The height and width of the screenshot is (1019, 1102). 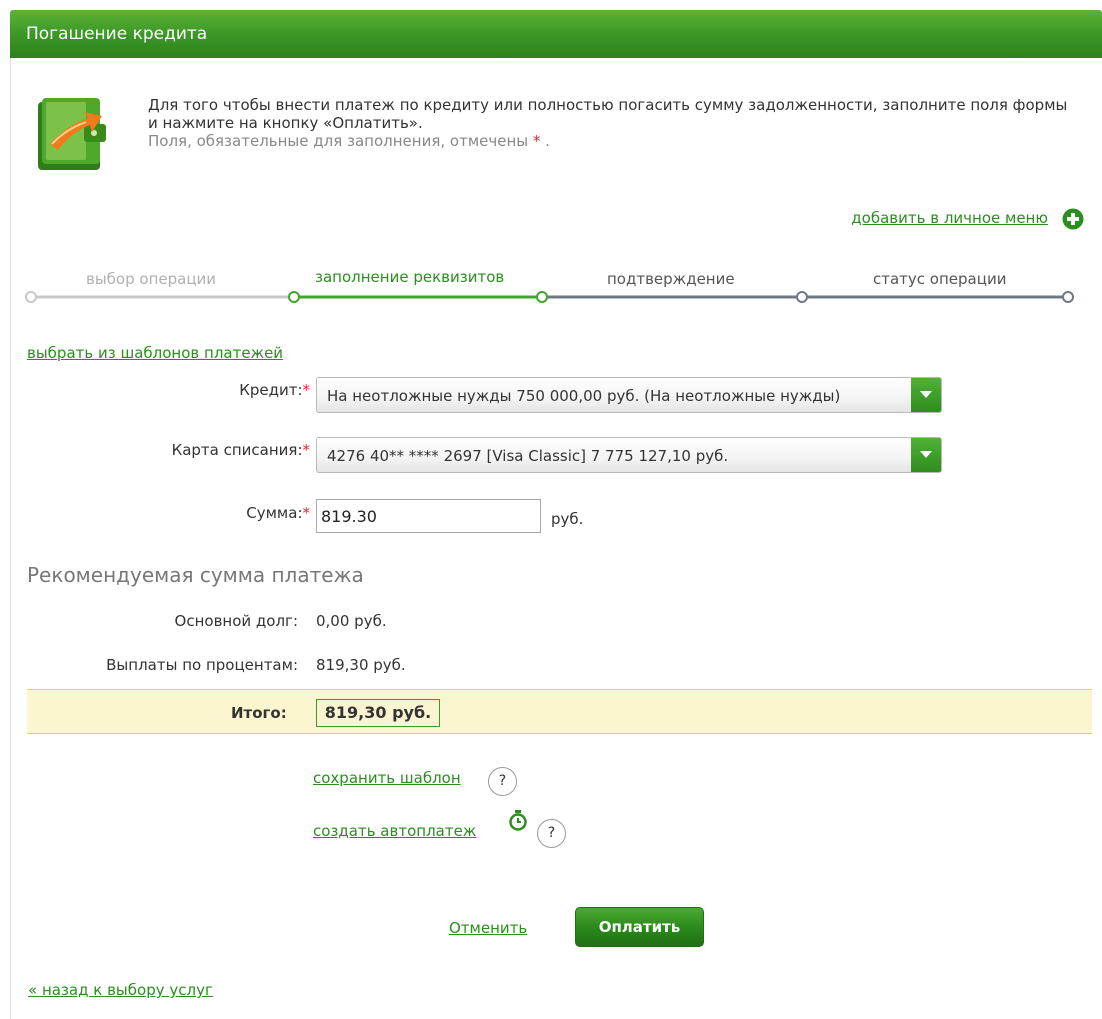 I want to click on total-value: 819,30 руб., so click(x=378, y=713).